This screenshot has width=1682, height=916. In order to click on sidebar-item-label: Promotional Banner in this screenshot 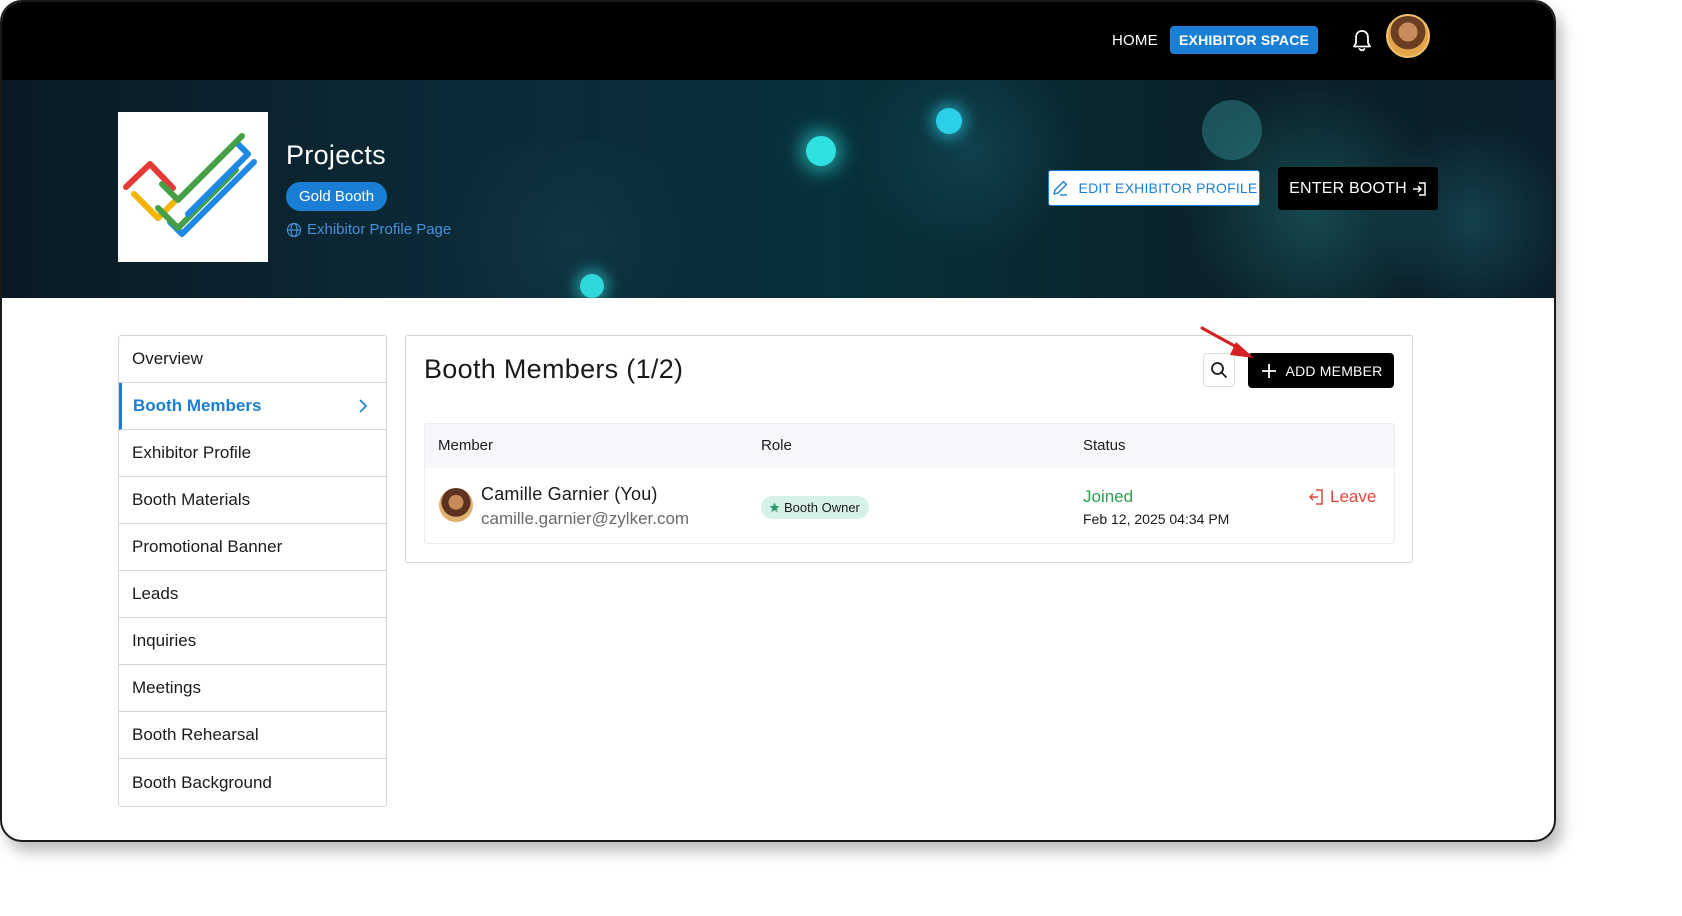, I will do `click(207, 546)`.